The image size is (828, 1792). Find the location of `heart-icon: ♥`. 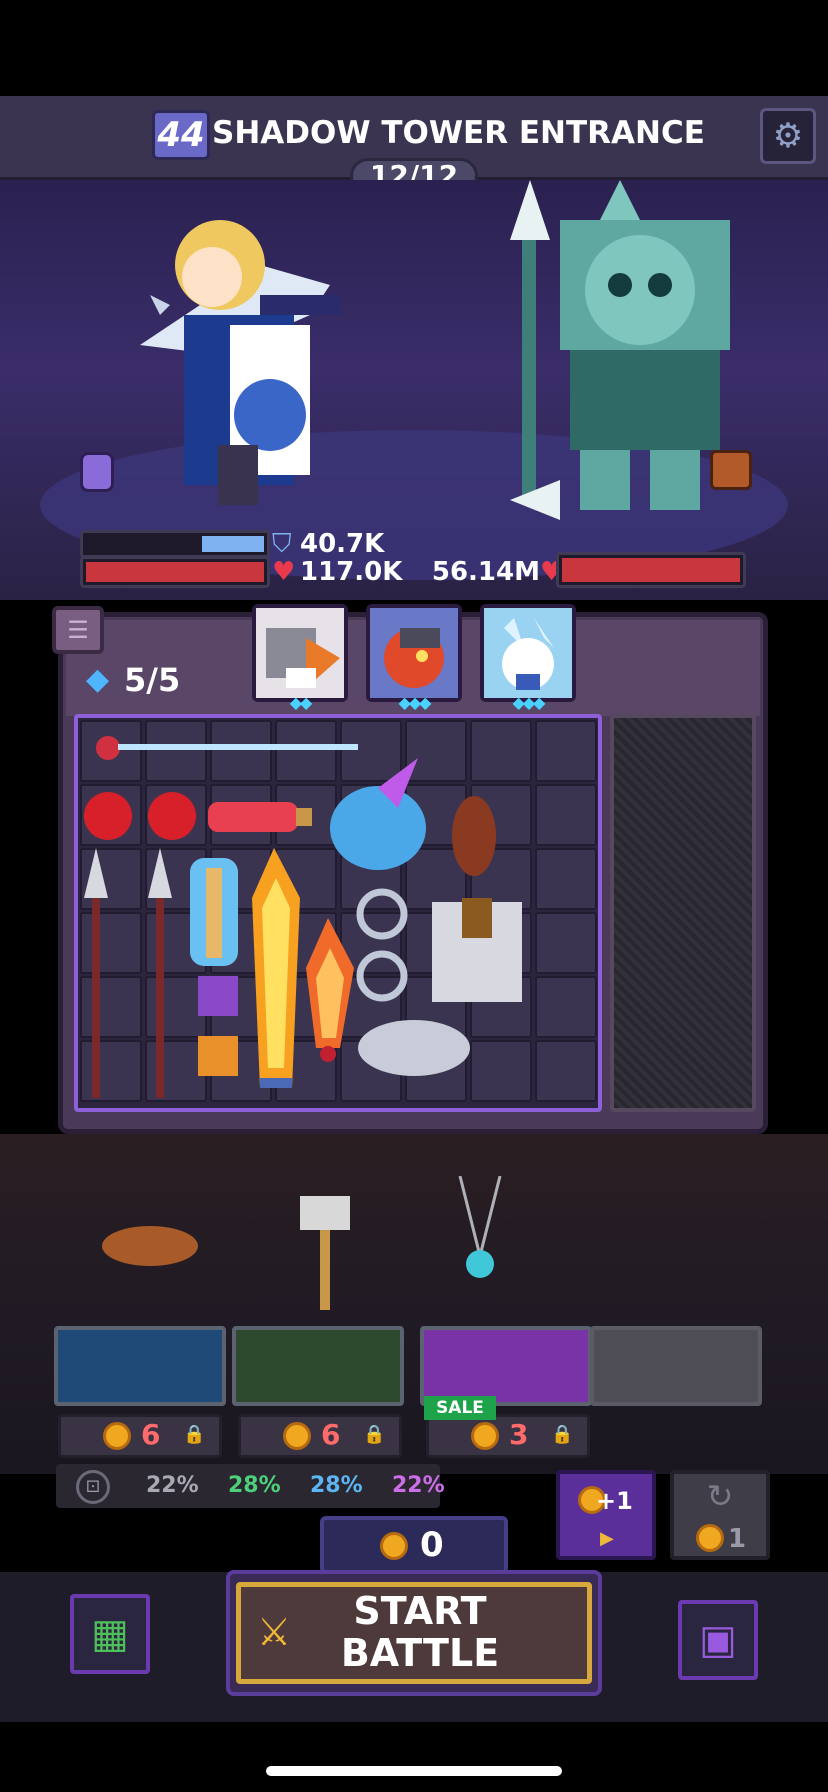

heart-icon: ♥ is located at coordinates (284, 572).